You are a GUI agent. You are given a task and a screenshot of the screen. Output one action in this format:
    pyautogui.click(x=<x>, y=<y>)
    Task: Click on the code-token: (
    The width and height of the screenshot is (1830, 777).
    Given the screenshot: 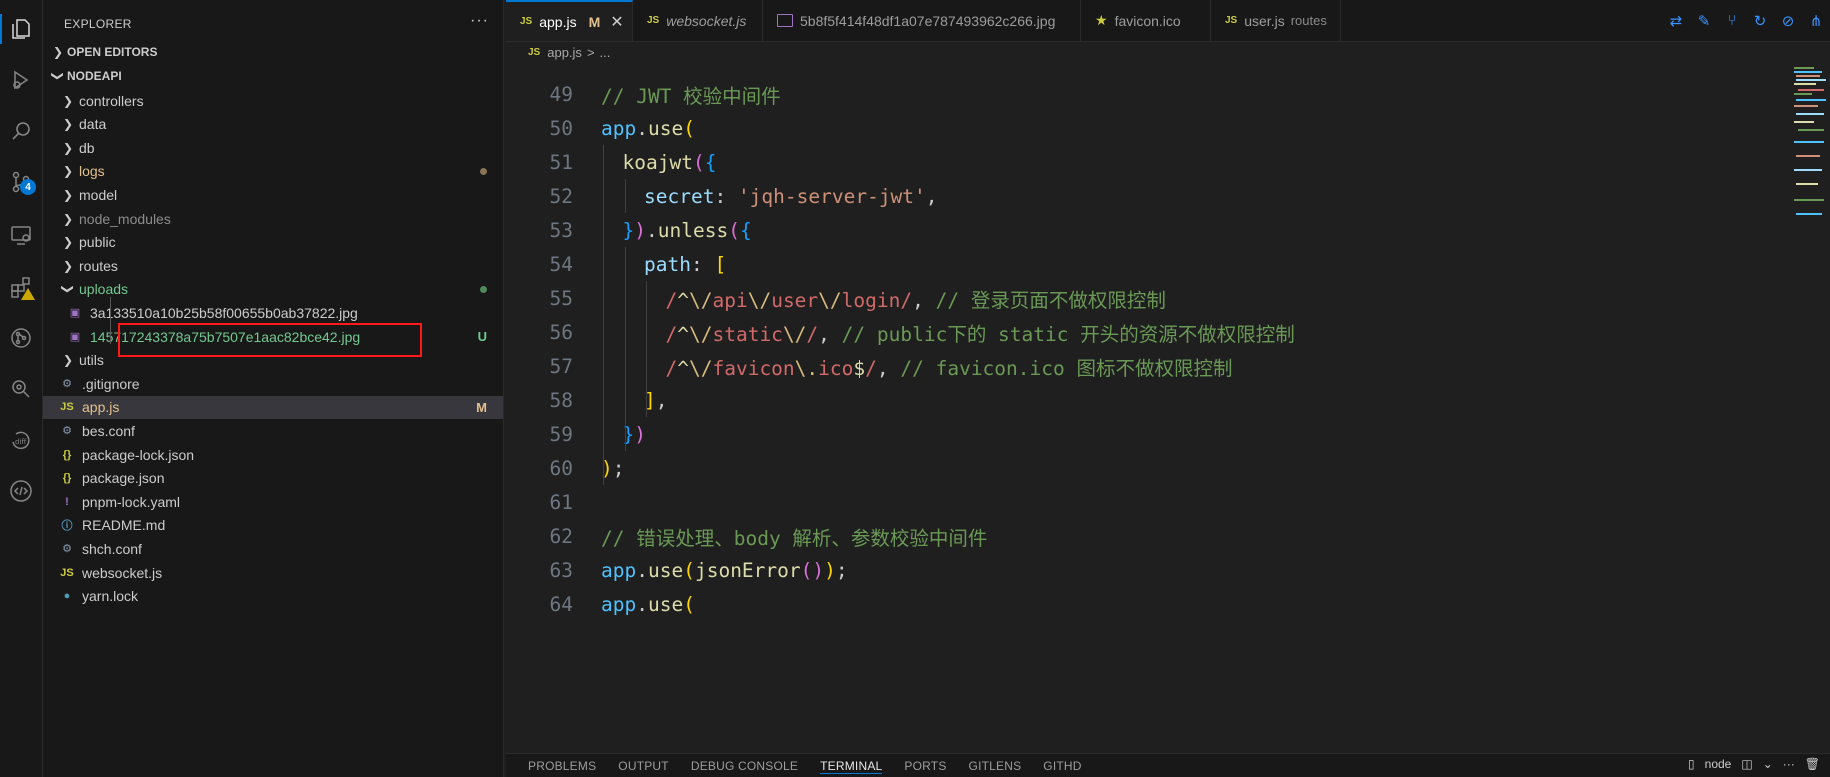 What is the action you would take?
    pyautogui.click(x=689, y=570)
    